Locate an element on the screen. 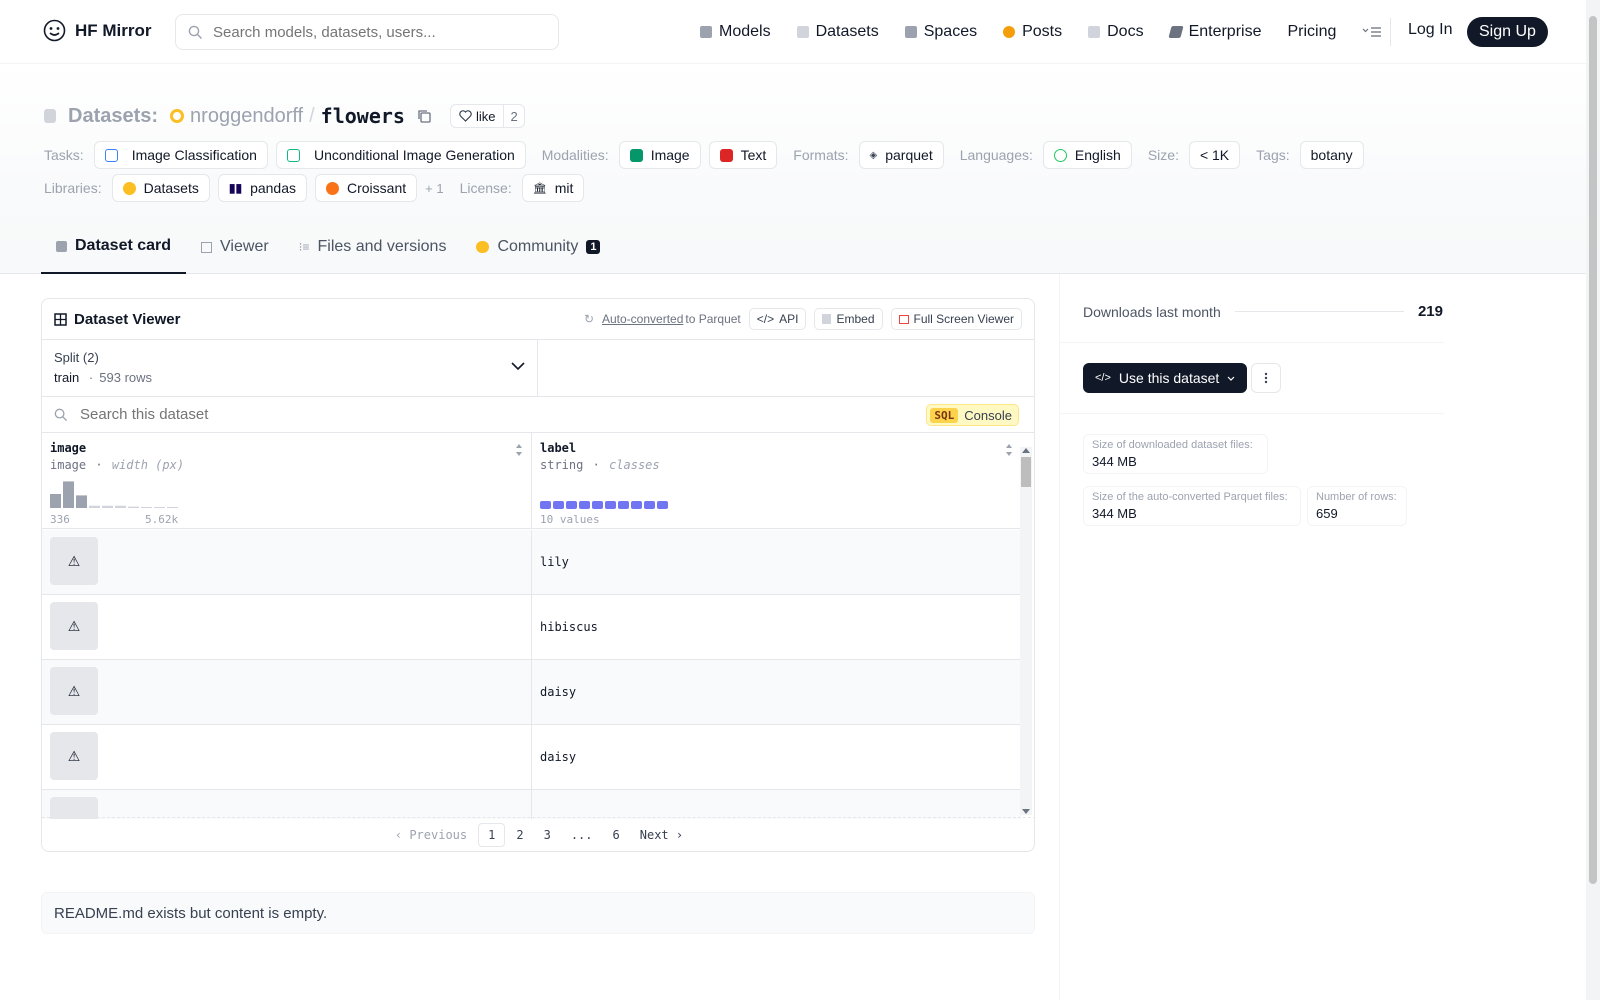 The image size is (1600, 1000). previous-page-button: ‹ Previous is located at coordinates (431, 835).